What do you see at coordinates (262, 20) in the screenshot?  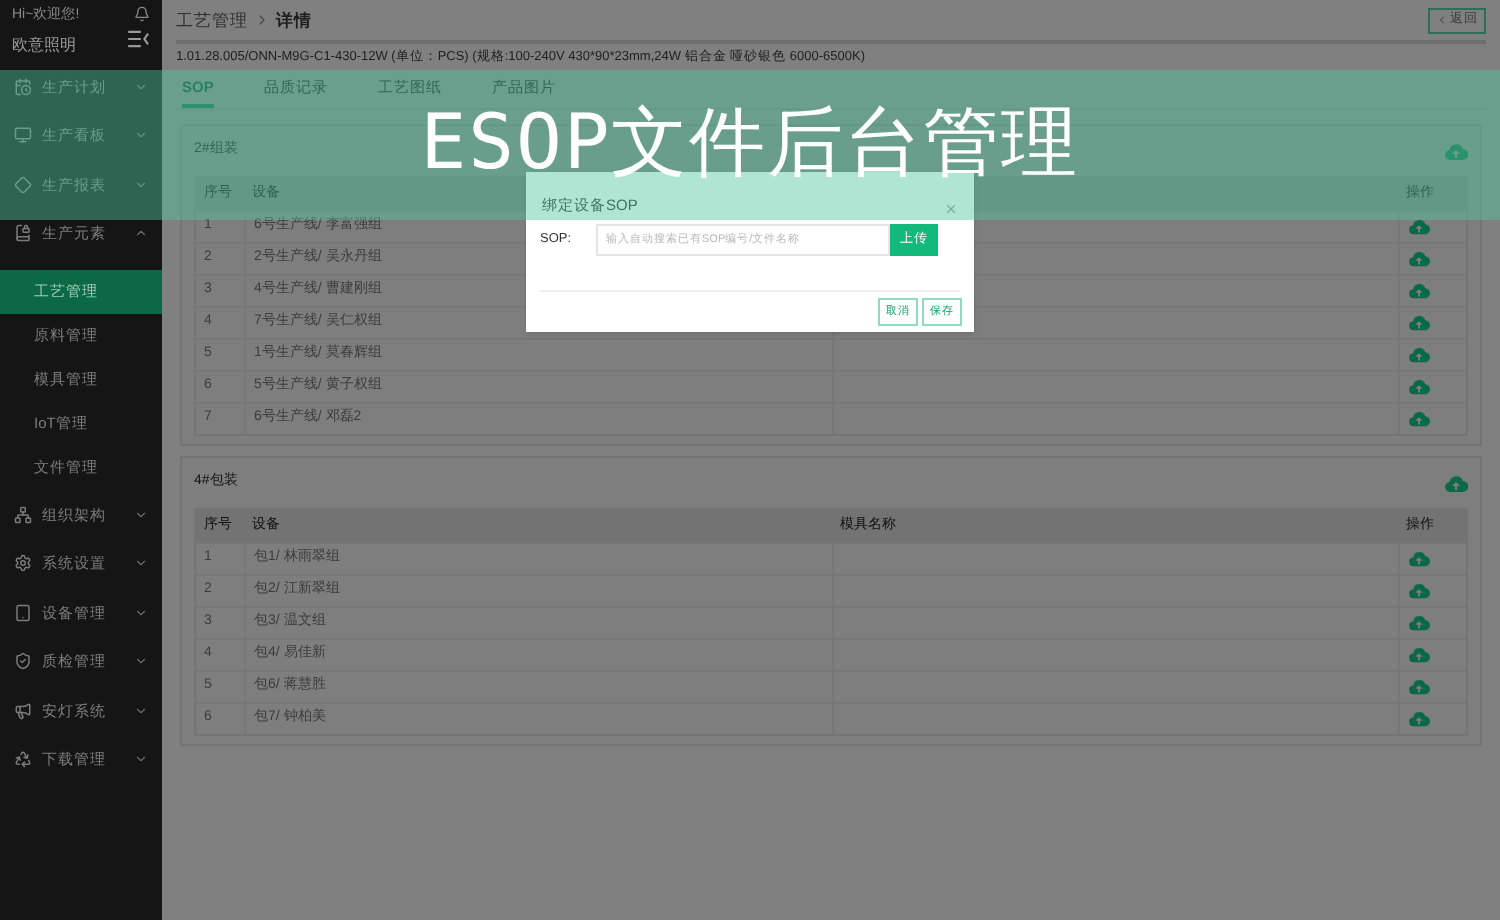 I see `chevron-right-icon` at bounding box center [262, 20].